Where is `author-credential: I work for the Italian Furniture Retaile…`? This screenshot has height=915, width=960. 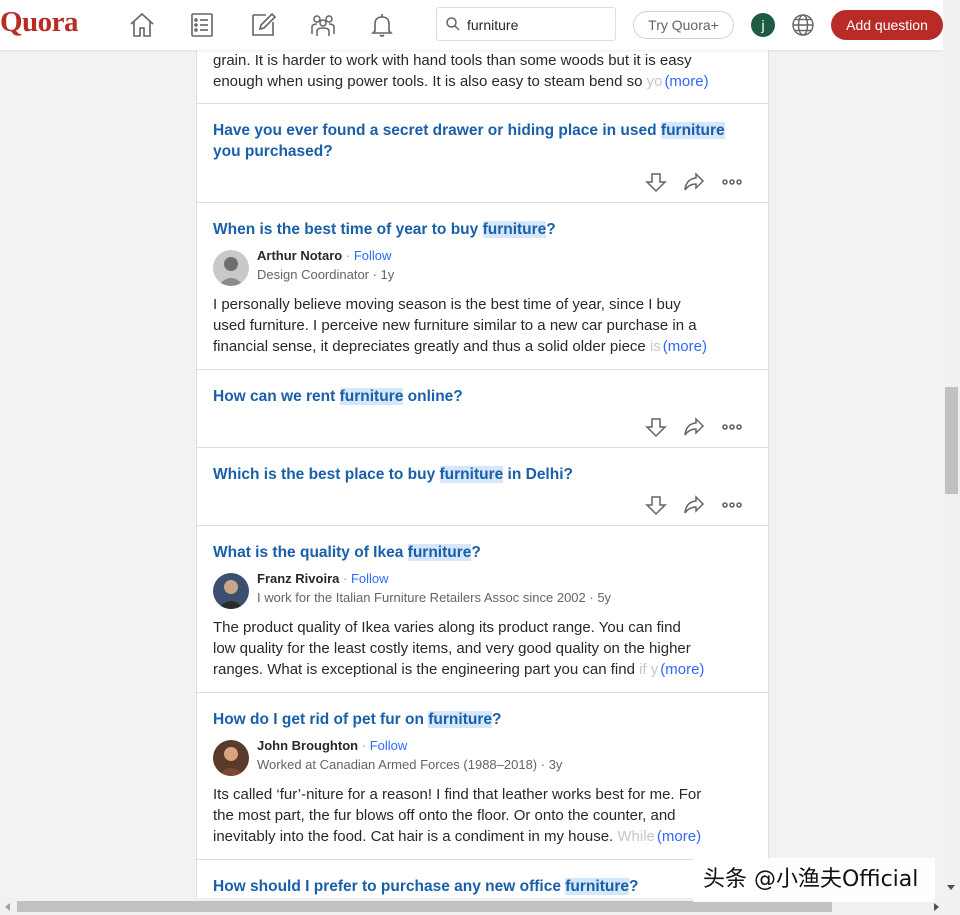 author-credential: I work for the Italian Furniture Retaile… is located at coordinates (434, 597).